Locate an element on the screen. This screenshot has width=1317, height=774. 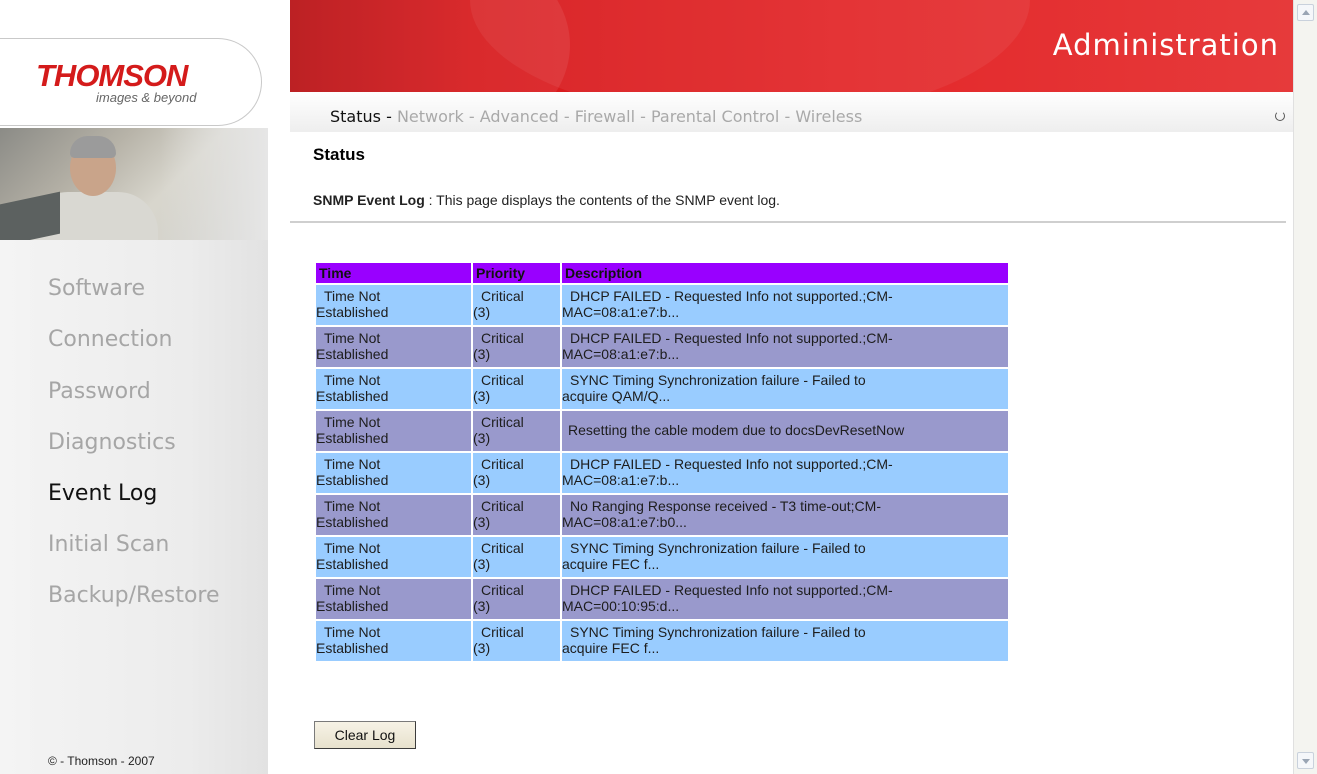
table-header-row: Time Priority Description is located at coordinates (662, 273).